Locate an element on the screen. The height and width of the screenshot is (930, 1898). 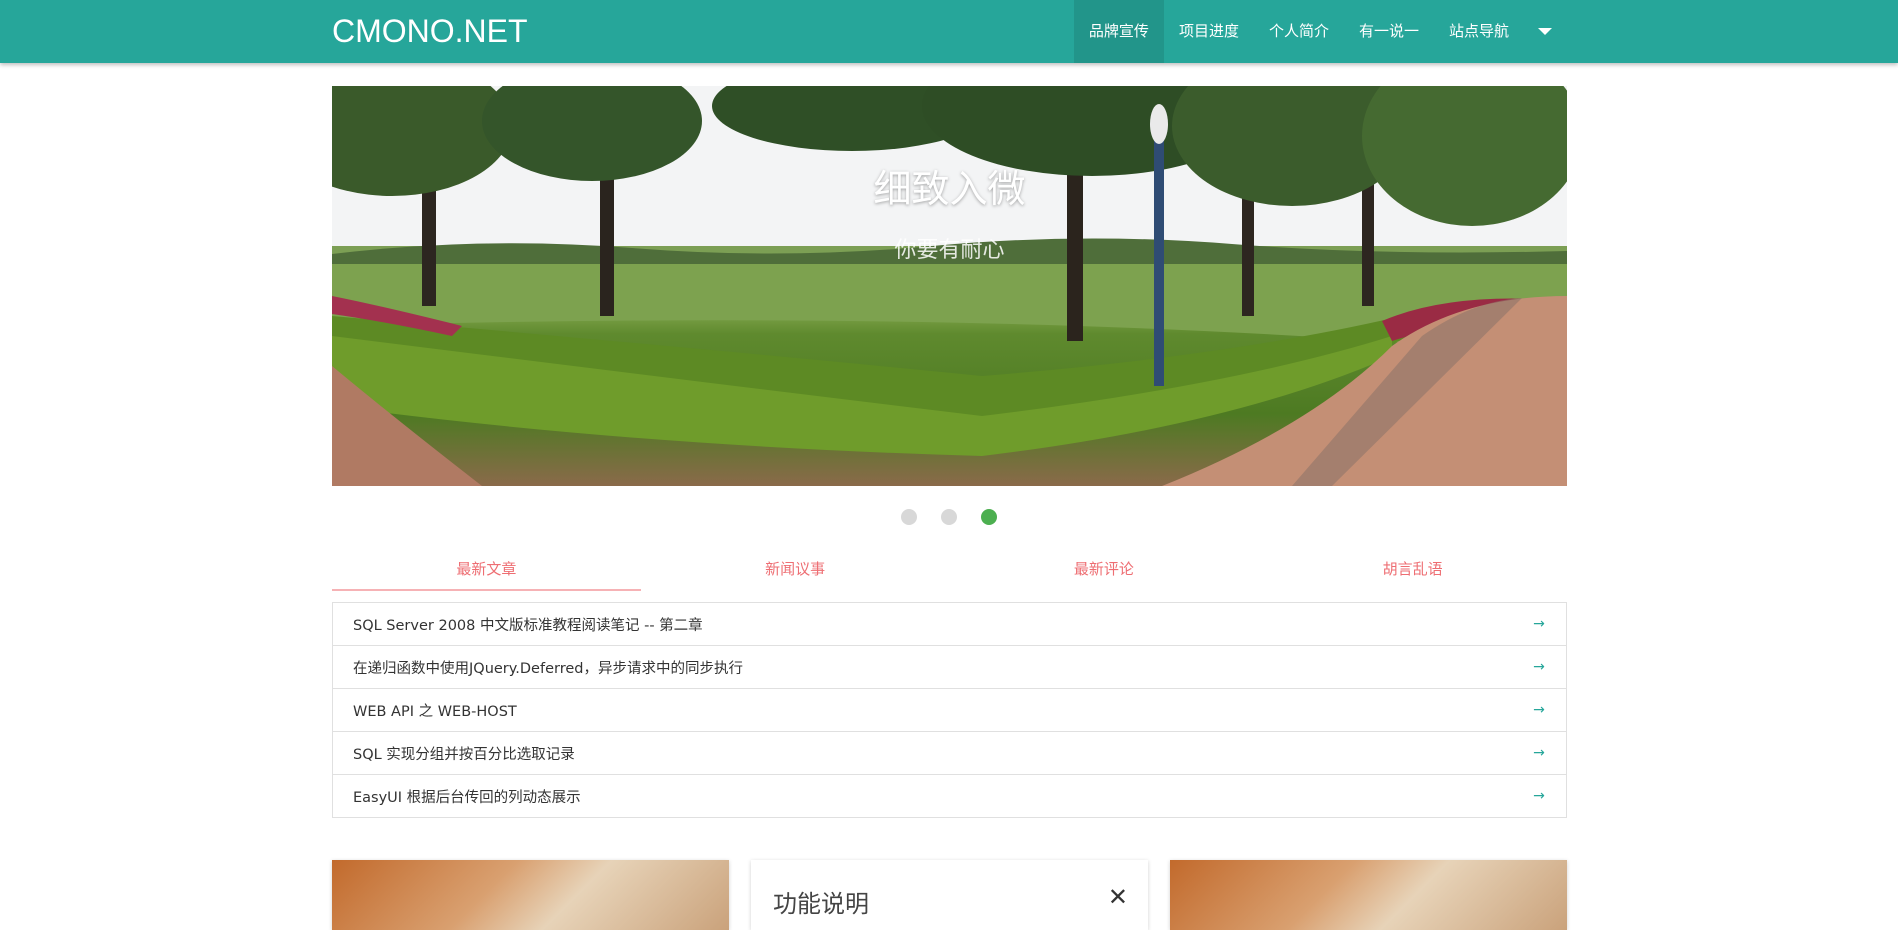
carousel-dot-active is located at coordinates (989, 517).